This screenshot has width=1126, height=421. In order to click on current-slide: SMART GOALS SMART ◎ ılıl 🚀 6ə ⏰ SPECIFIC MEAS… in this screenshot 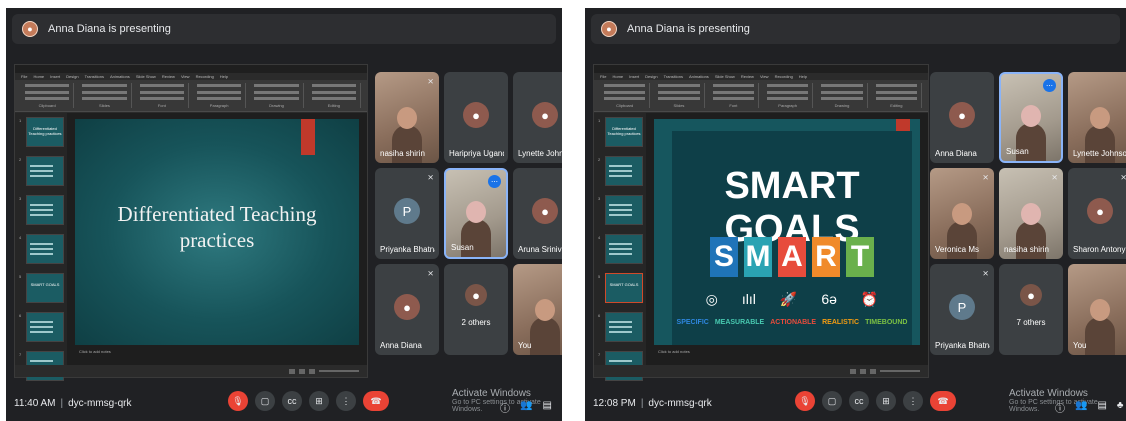, I will do `click(787, 232)`.